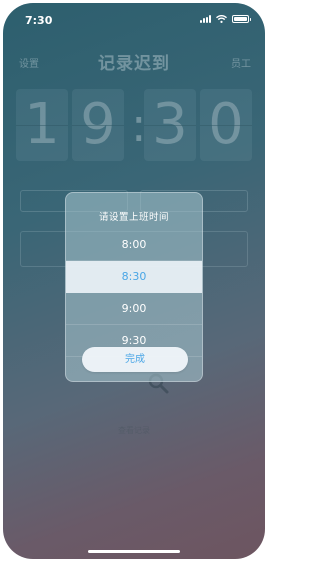 This screenshot has height=564, width=320. What do you see at coordinates (134, 551) in the screenshot?
I see `home-indicator` at bounding box center [134, 551].